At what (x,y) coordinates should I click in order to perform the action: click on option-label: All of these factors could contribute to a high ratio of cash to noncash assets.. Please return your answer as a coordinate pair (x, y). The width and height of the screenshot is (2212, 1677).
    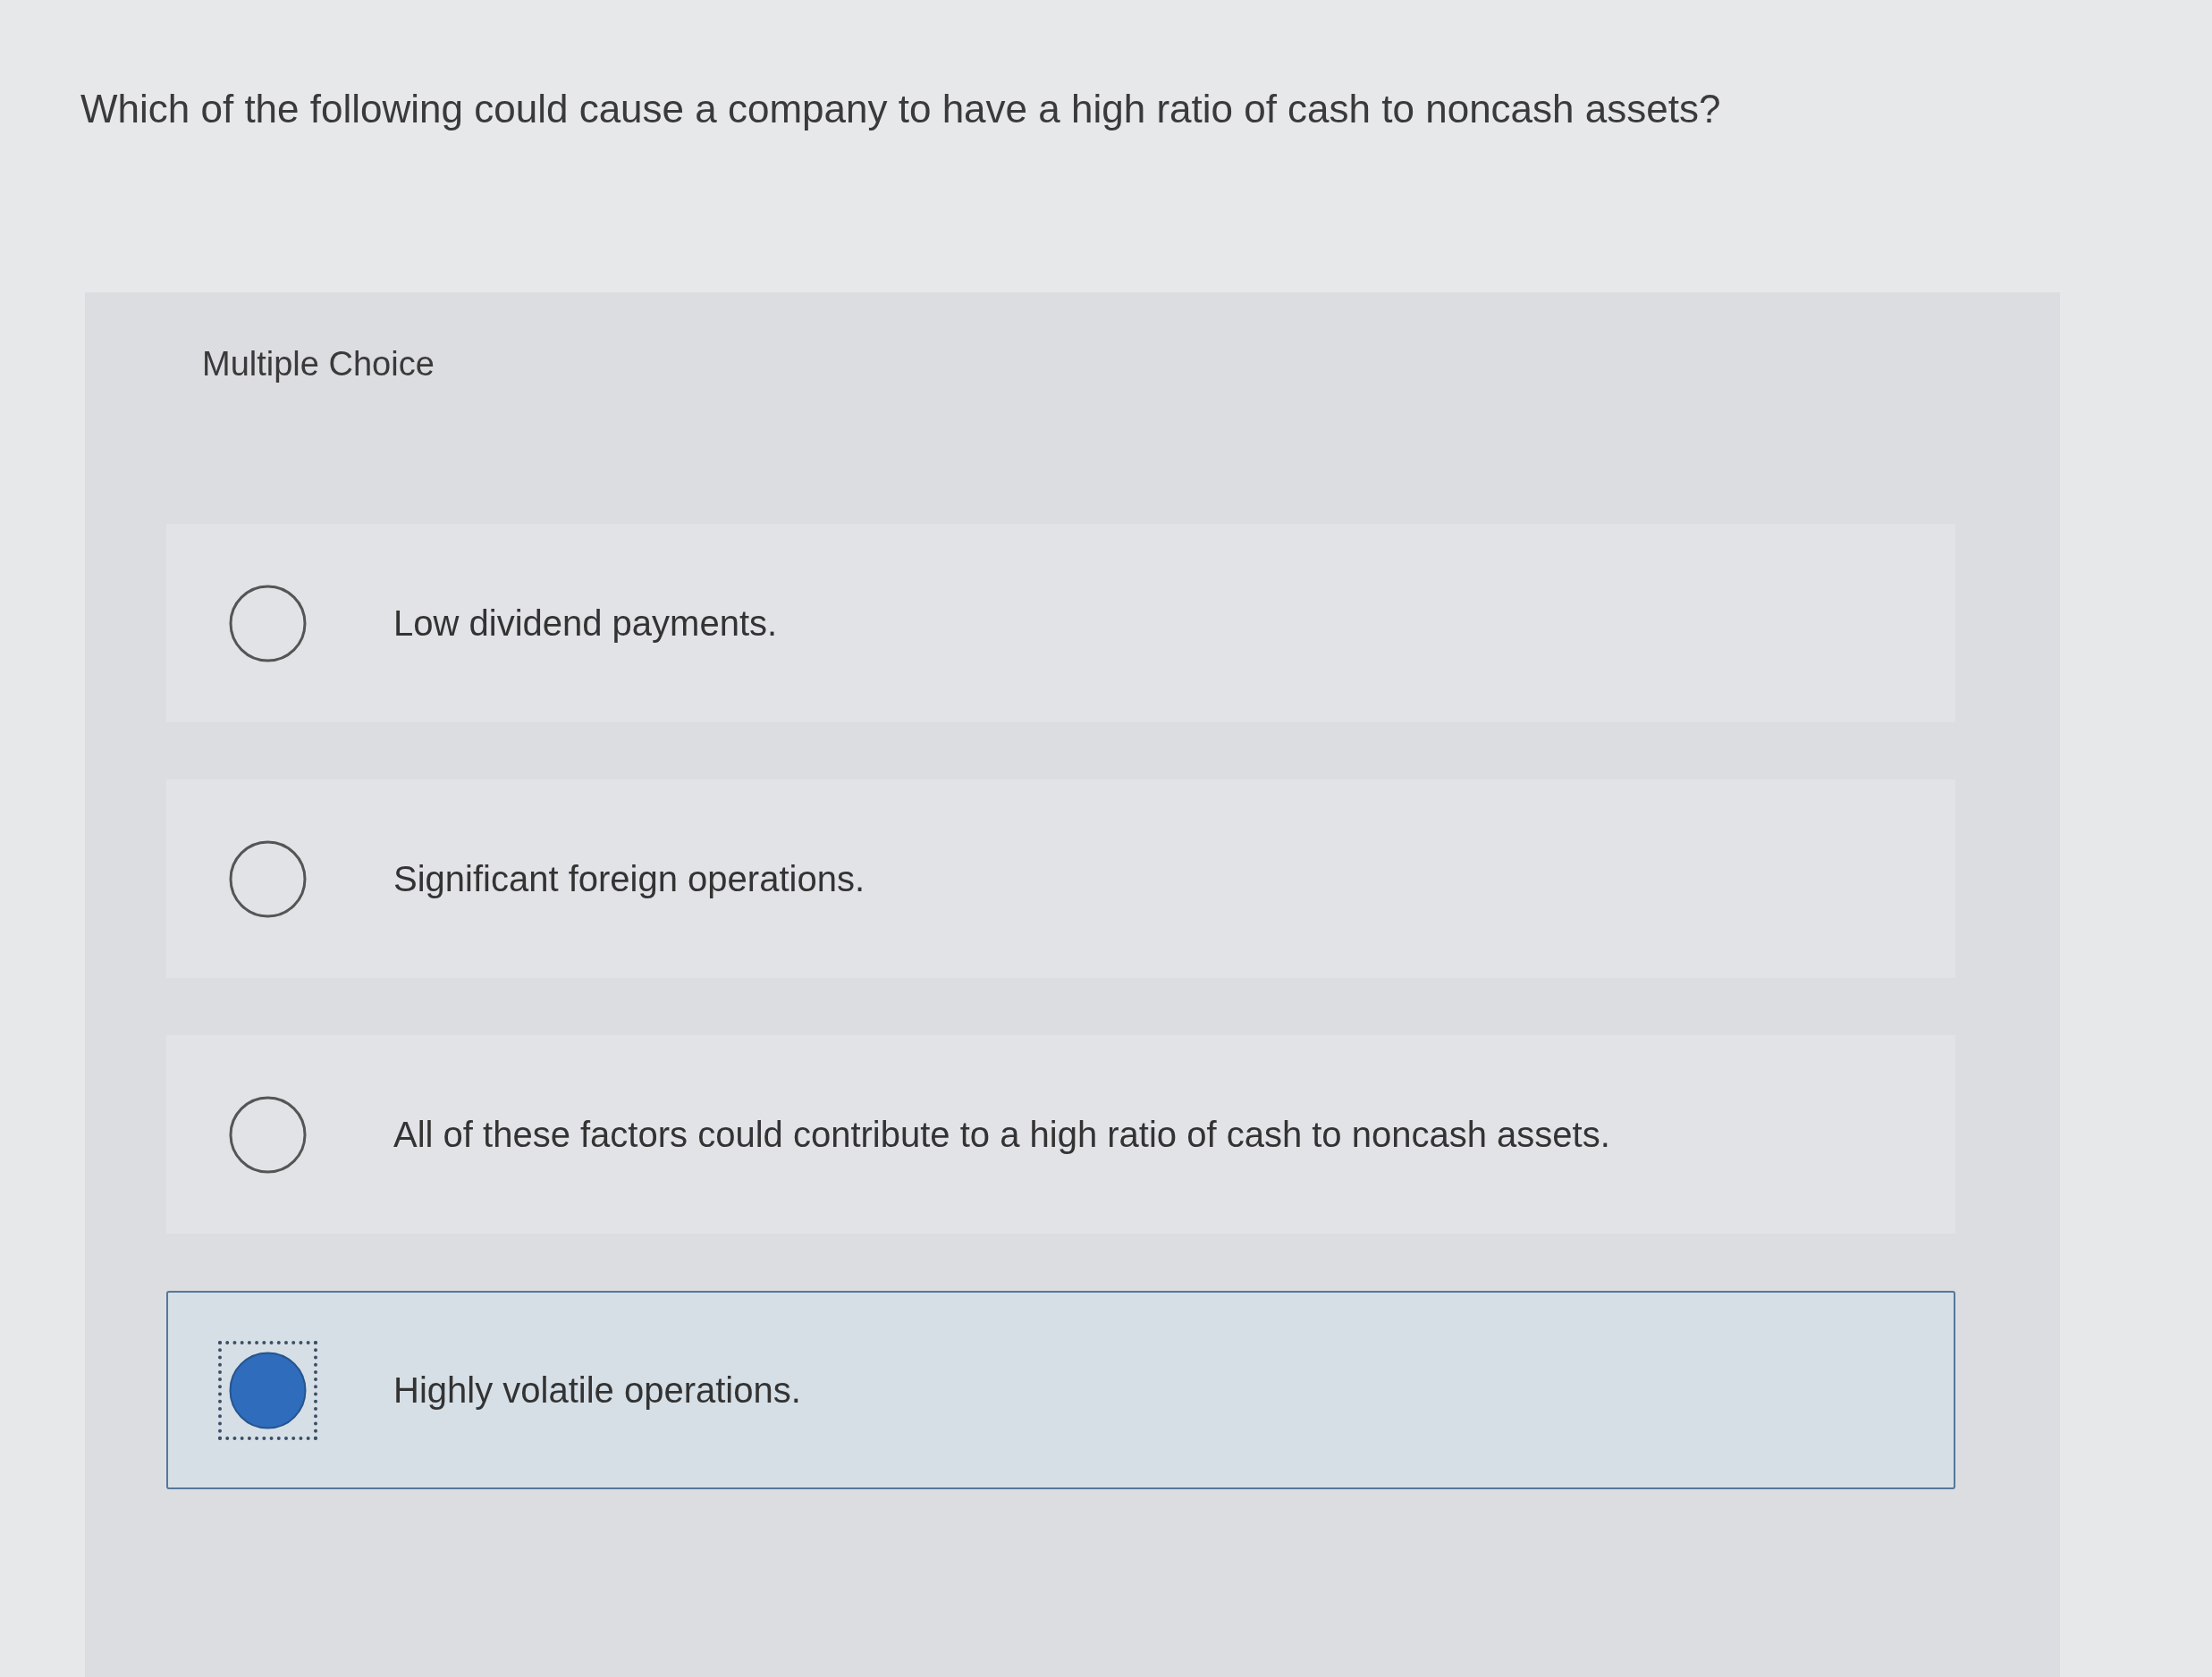
    Looking at the image, I should click on (1001, 1135).